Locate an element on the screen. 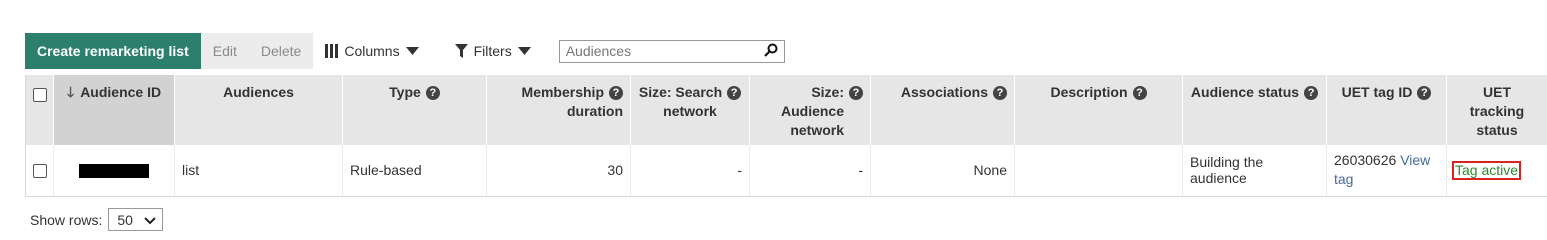 The width and height of the screenshot is (1547, 240). pagination-footer: Show rows: 50 is located at coordinates (97, 219).